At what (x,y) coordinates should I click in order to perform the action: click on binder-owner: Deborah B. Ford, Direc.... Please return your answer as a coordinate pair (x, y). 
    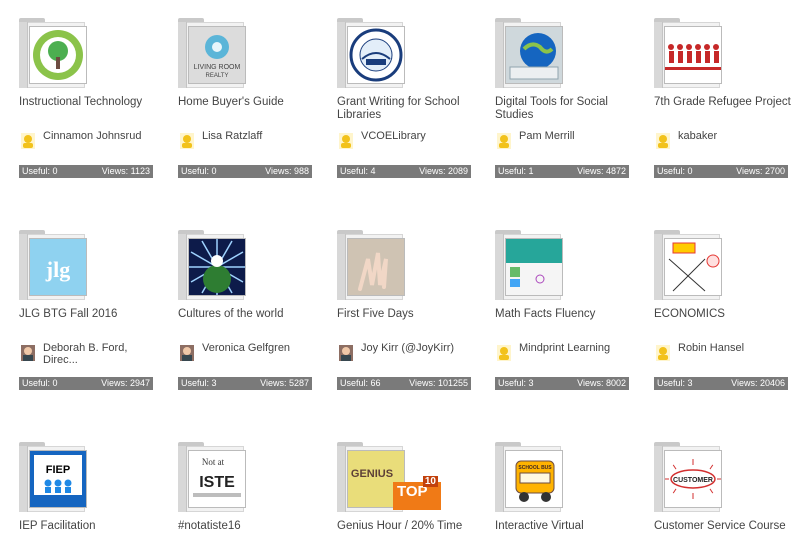
    Looking at the image, I should click on (89, 356).